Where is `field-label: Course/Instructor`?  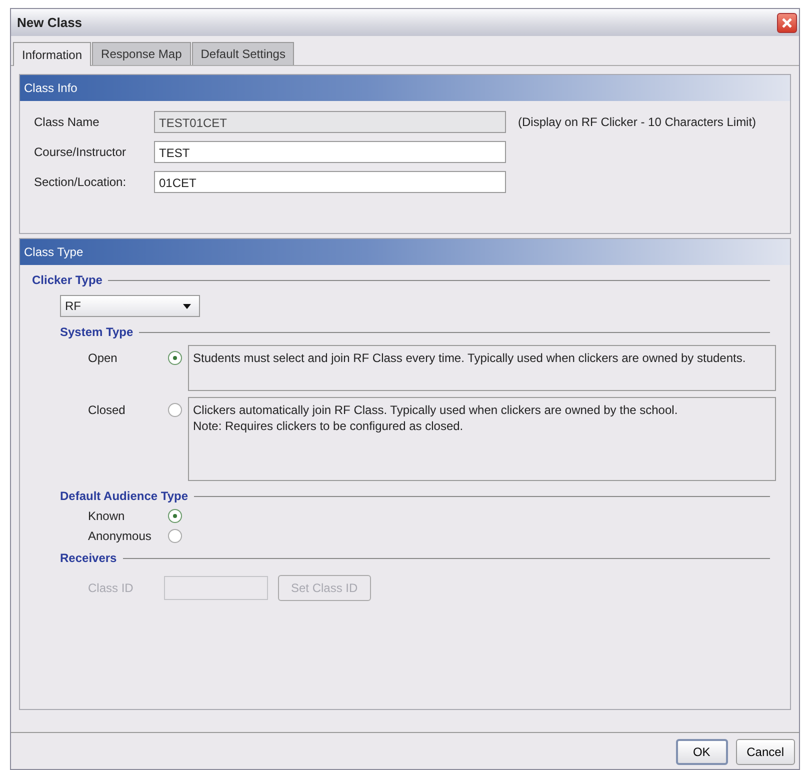
field-label: Course/Instructor is located at coordinates (81, 152).